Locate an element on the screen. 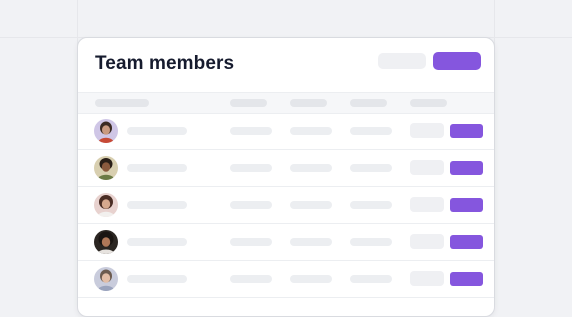  page-title: Team members is located at coordinates (165, 63).